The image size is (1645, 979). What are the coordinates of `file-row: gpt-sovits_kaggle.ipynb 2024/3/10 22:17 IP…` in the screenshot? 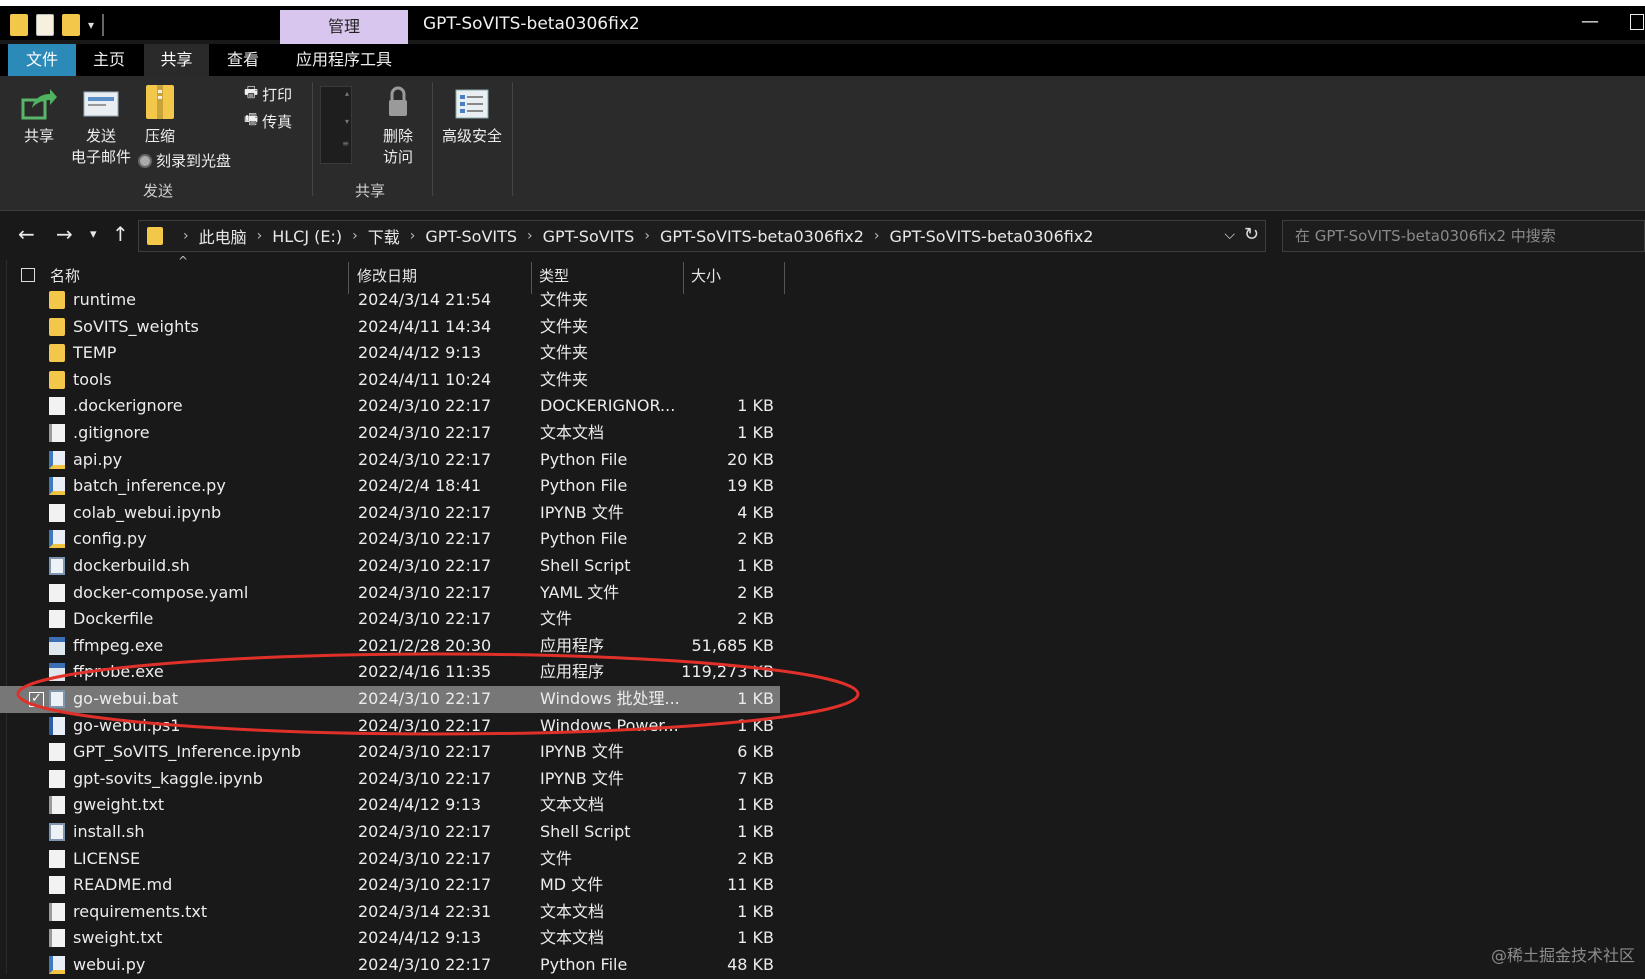 It's located at (390, 779).